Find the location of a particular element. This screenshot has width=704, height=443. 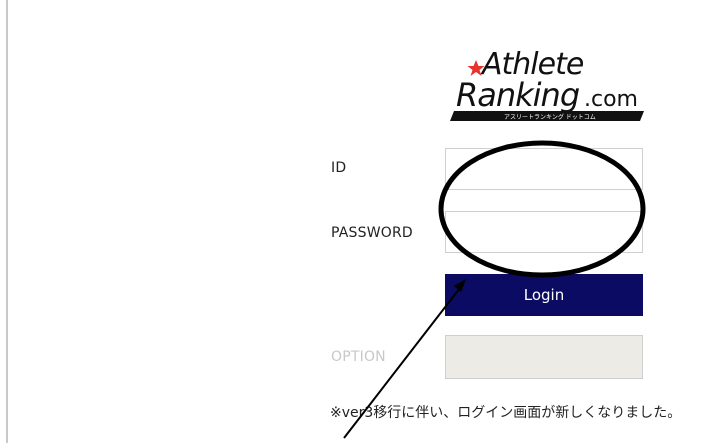

left-divider is located at coordinates (7, 221).